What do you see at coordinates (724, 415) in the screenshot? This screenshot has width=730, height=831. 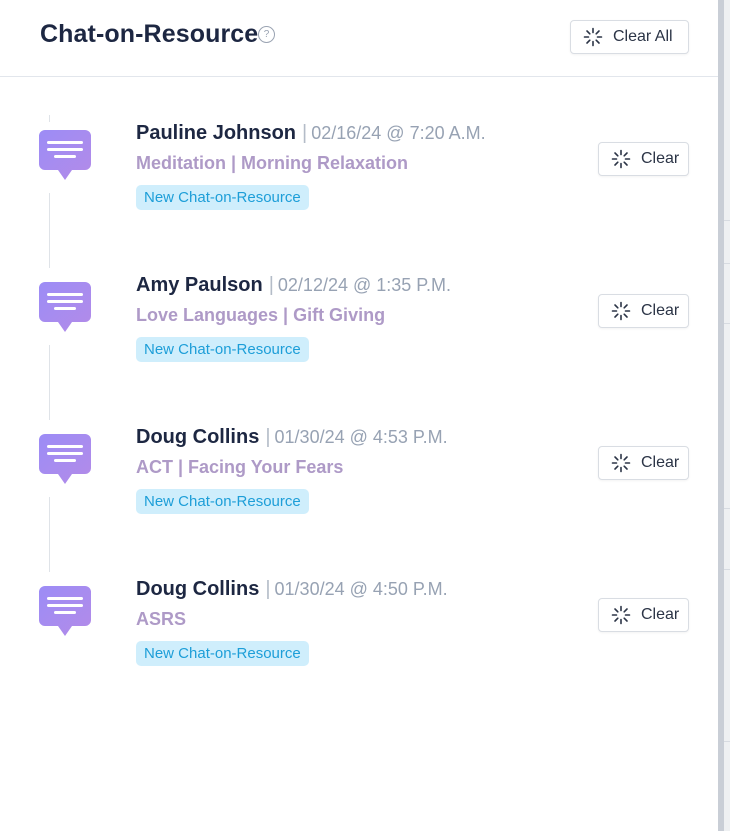 I see `background-panel-edge` at bounding box center [724, 415].